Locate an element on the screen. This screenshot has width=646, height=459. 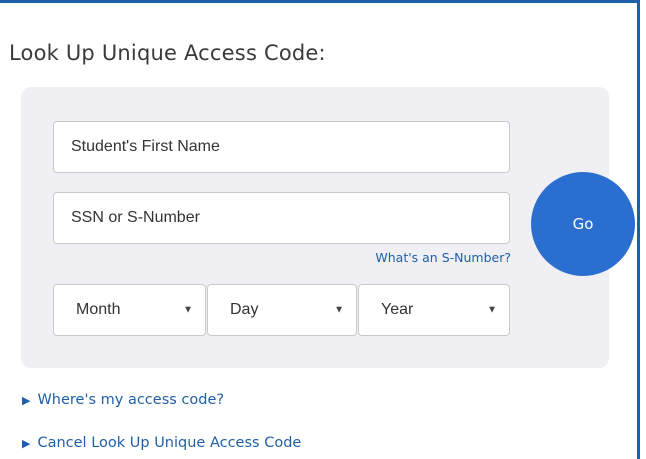
year-select-value: Year is located at coordinates (397, 309).